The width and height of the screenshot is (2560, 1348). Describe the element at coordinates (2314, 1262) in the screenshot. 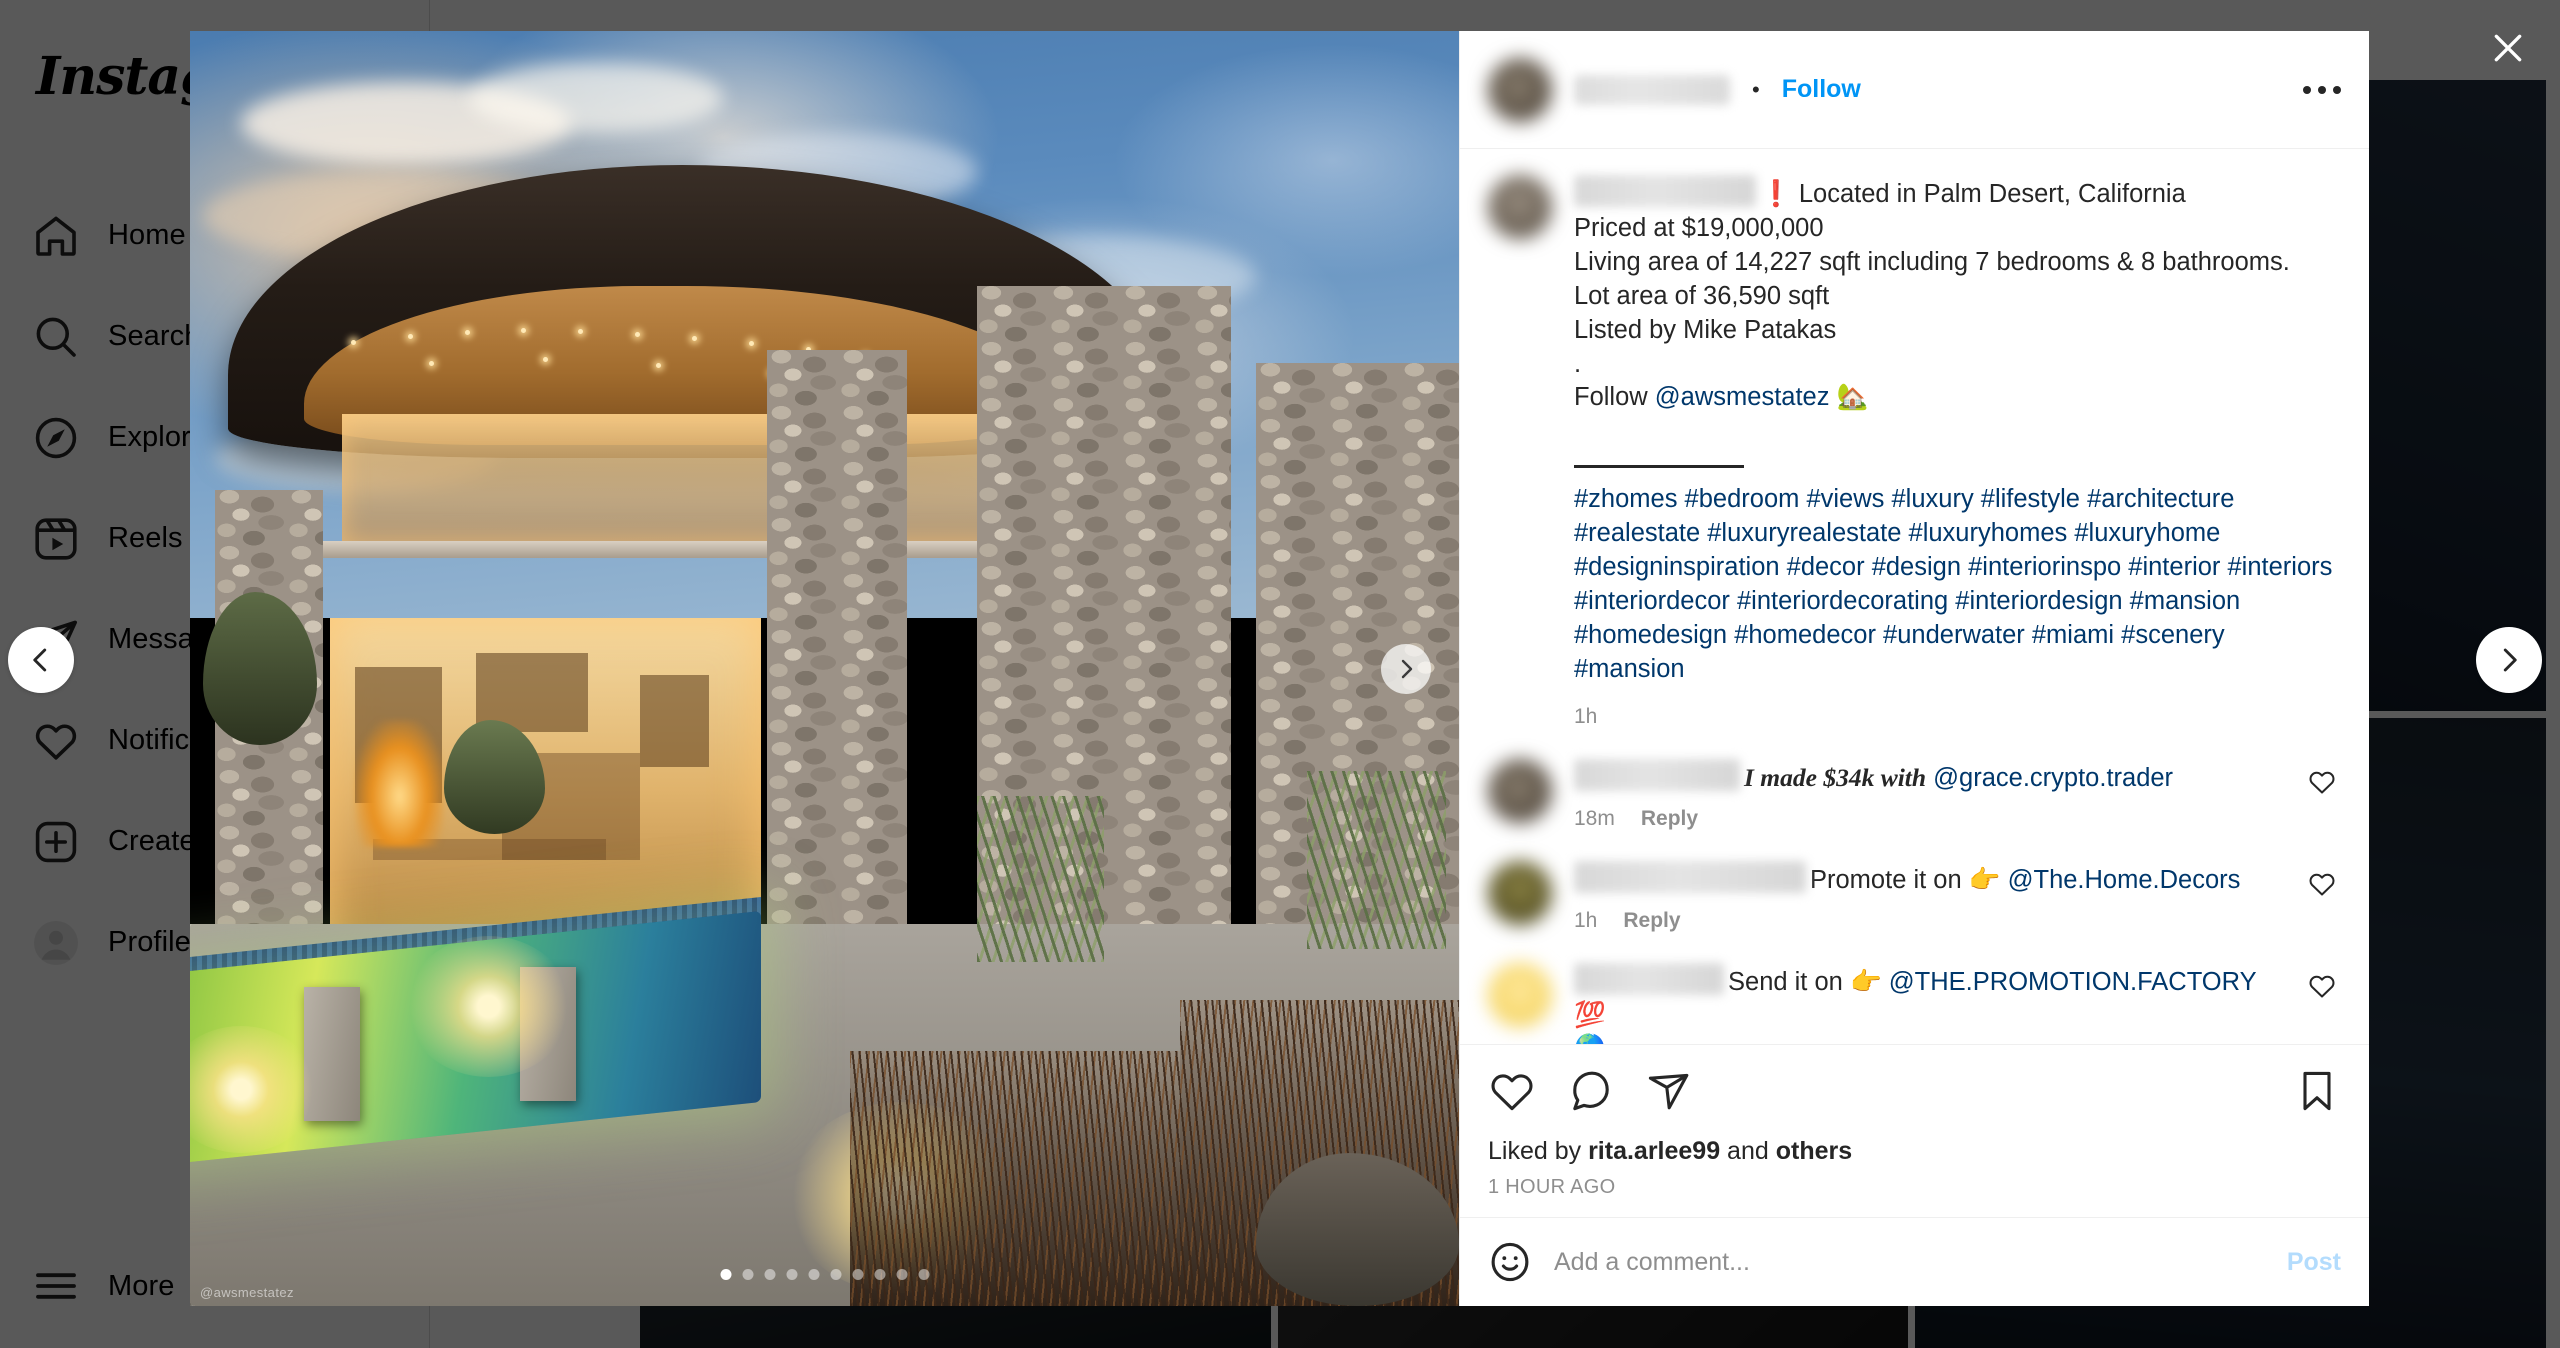

I see `post-comment-button: Post` at that location.